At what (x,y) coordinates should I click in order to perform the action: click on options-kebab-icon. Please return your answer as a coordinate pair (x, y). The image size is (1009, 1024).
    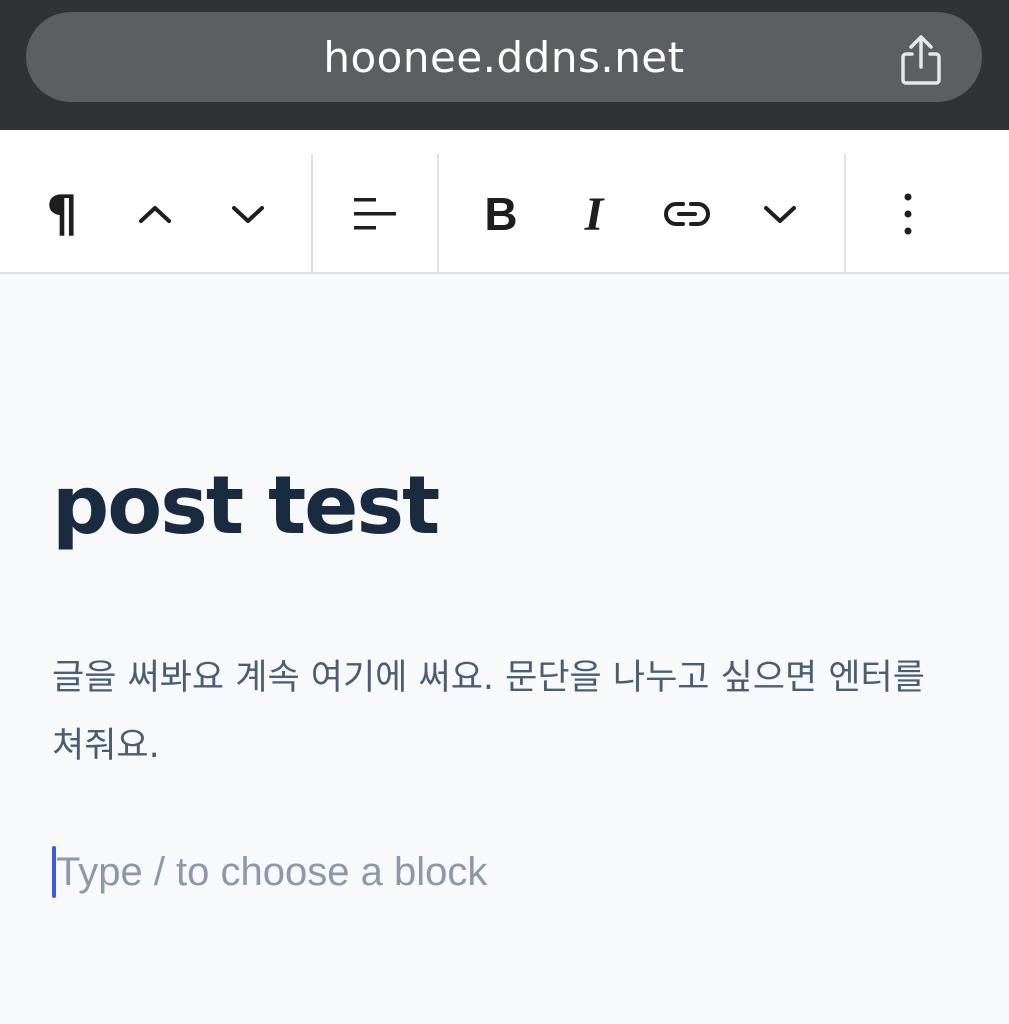
    Looking at the image, I should click on (908, 214).